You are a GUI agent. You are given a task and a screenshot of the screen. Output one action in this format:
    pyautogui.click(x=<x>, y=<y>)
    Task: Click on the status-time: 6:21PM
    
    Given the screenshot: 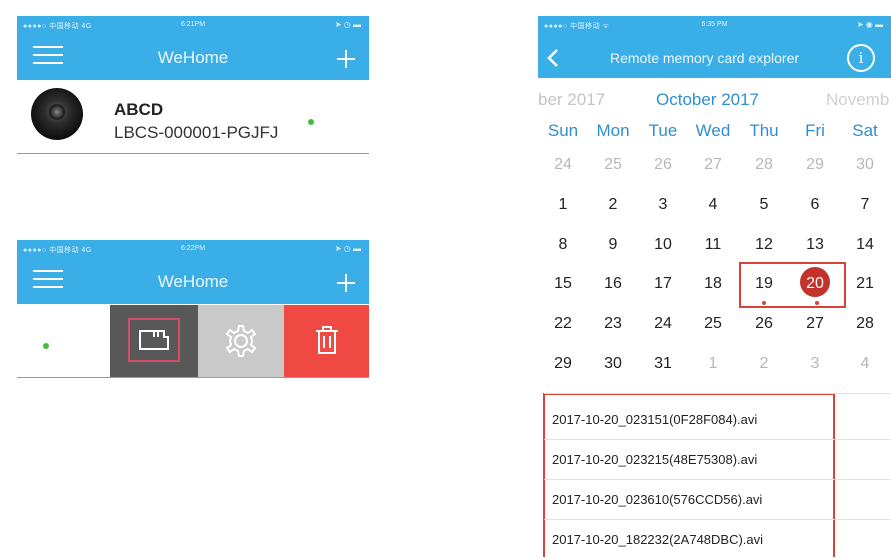 What is the action you would take?
    pyautogui.click(x=193, y=24)
    